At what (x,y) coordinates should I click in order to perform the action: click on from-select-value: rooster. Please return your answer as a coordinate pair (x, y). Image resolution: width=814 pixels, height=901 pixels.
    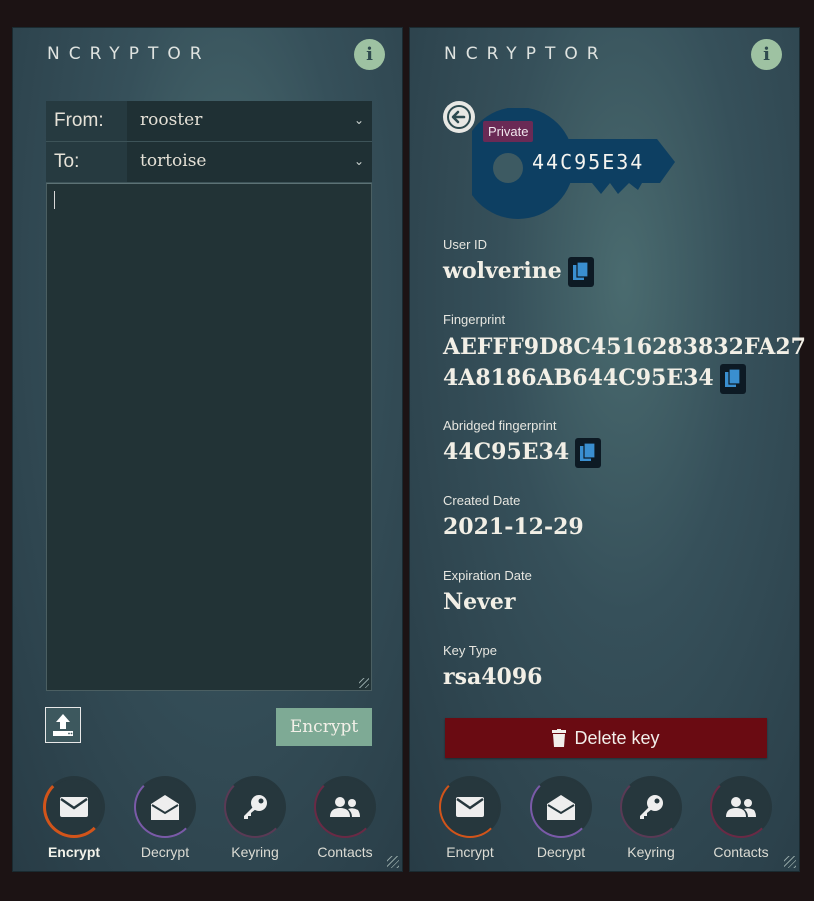
    Looking at the image, I should click on (171, 120).